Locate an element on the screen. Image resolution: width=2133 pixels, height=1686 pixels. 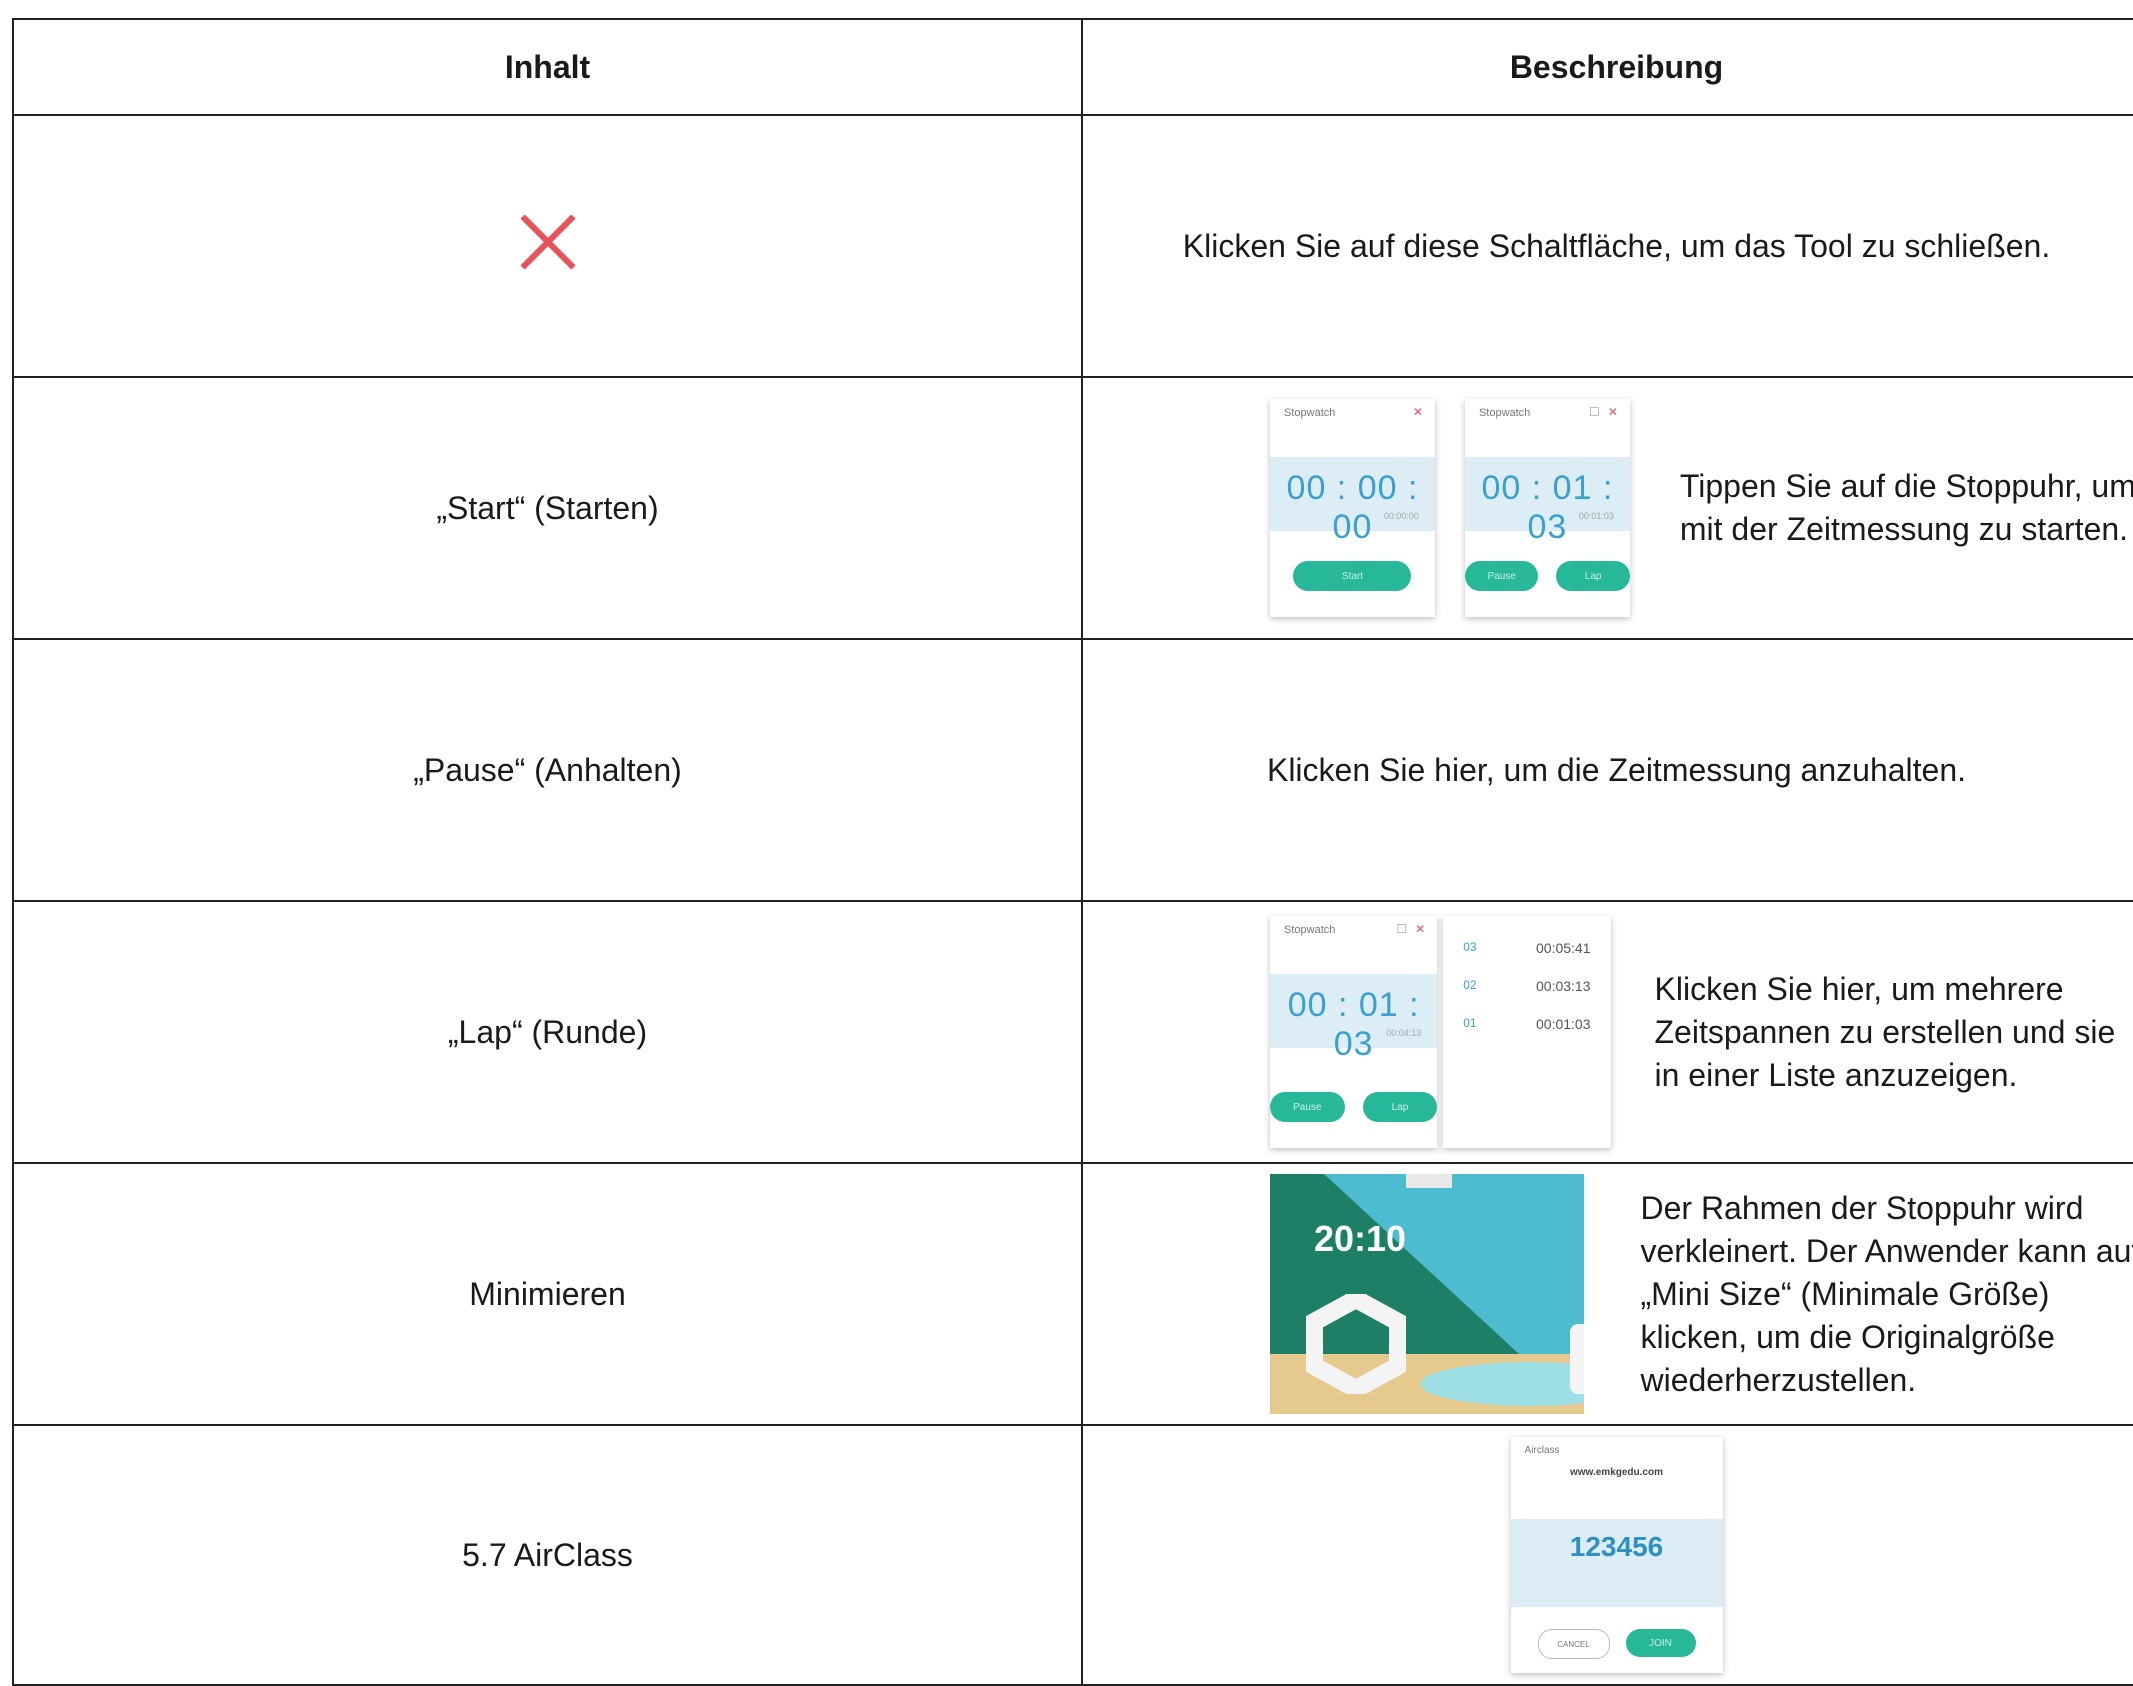
content-cell: Minimieren is located at coordinates (547, 1294).